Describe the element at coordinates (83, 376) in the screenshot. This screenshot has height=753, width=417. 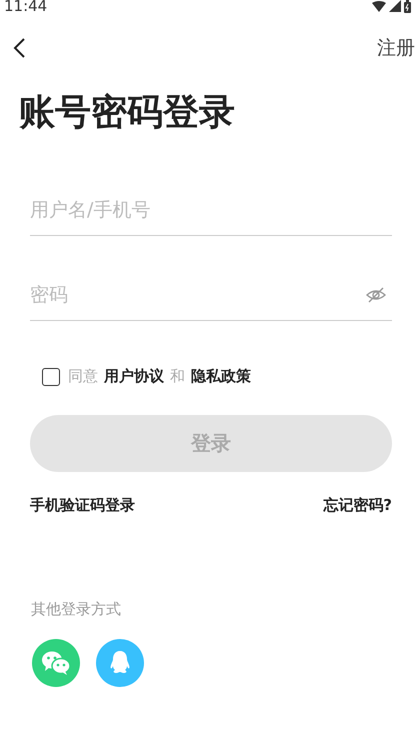
I see `agreement-text: 同意` at that location.